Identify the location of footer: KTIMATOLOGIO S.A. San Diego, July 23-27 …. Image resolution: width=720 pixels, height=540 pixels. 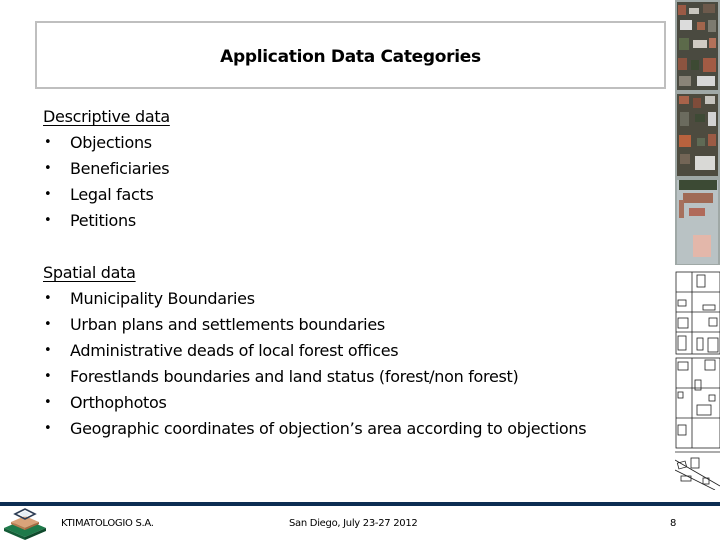
(360, 523).